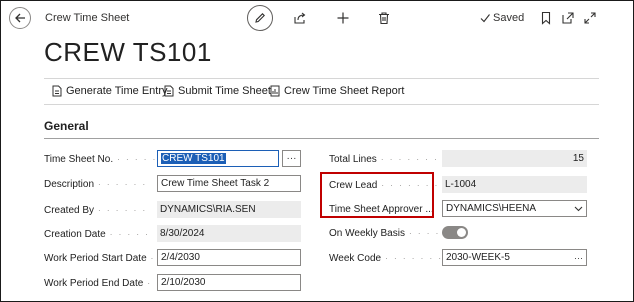  I want to click on open-in-new-window-icon, so click(568, 18).